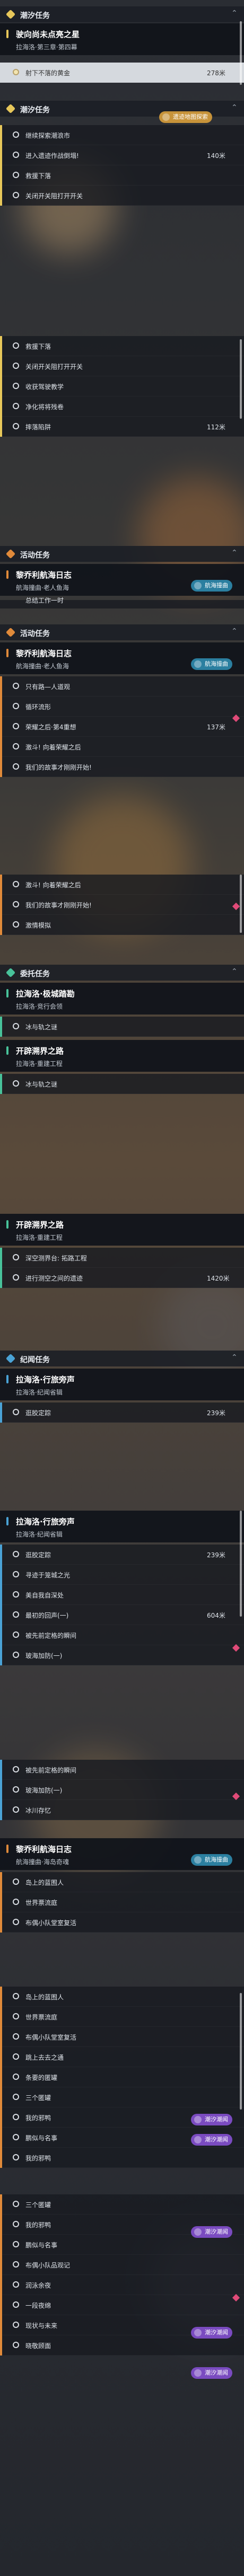 The width and height of the screenshot is (244, 2576). What do you see at coordinates (122, 1258) in the screenshot?
I see `quest-step-row: 深空测界台: 拓路工程` at bounding box center [122, 1258].